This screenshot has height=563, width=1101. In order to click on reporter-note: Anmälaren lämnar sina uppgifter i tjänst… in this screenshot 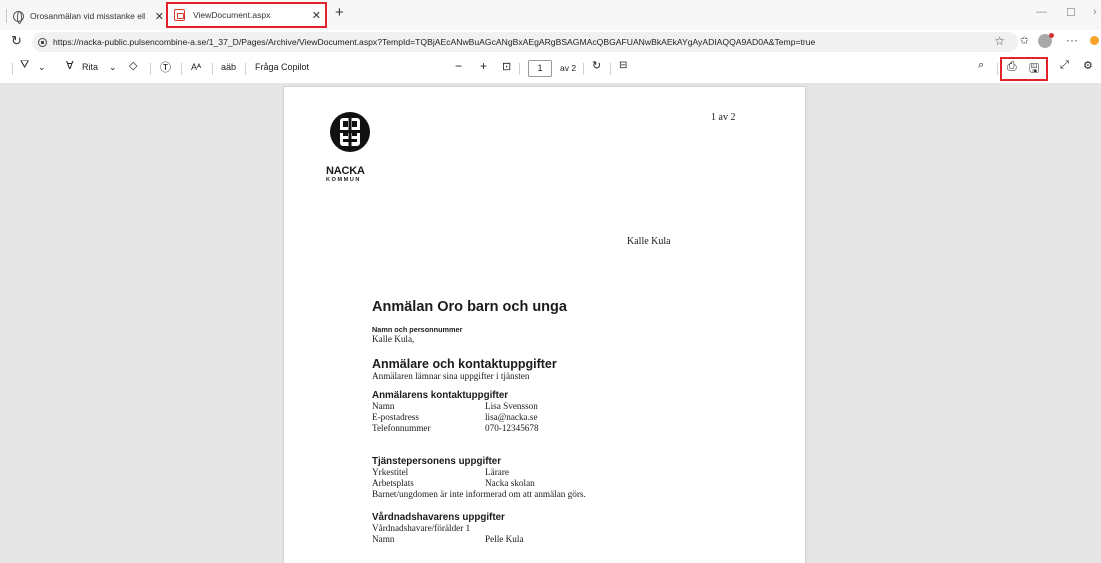, I will do `click(451, 376)`.